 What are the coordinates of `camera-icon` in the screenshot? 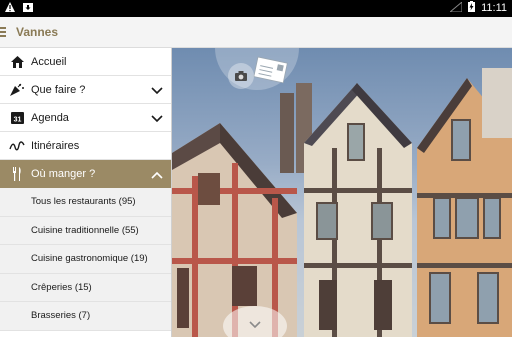 It's located at (241, 76).